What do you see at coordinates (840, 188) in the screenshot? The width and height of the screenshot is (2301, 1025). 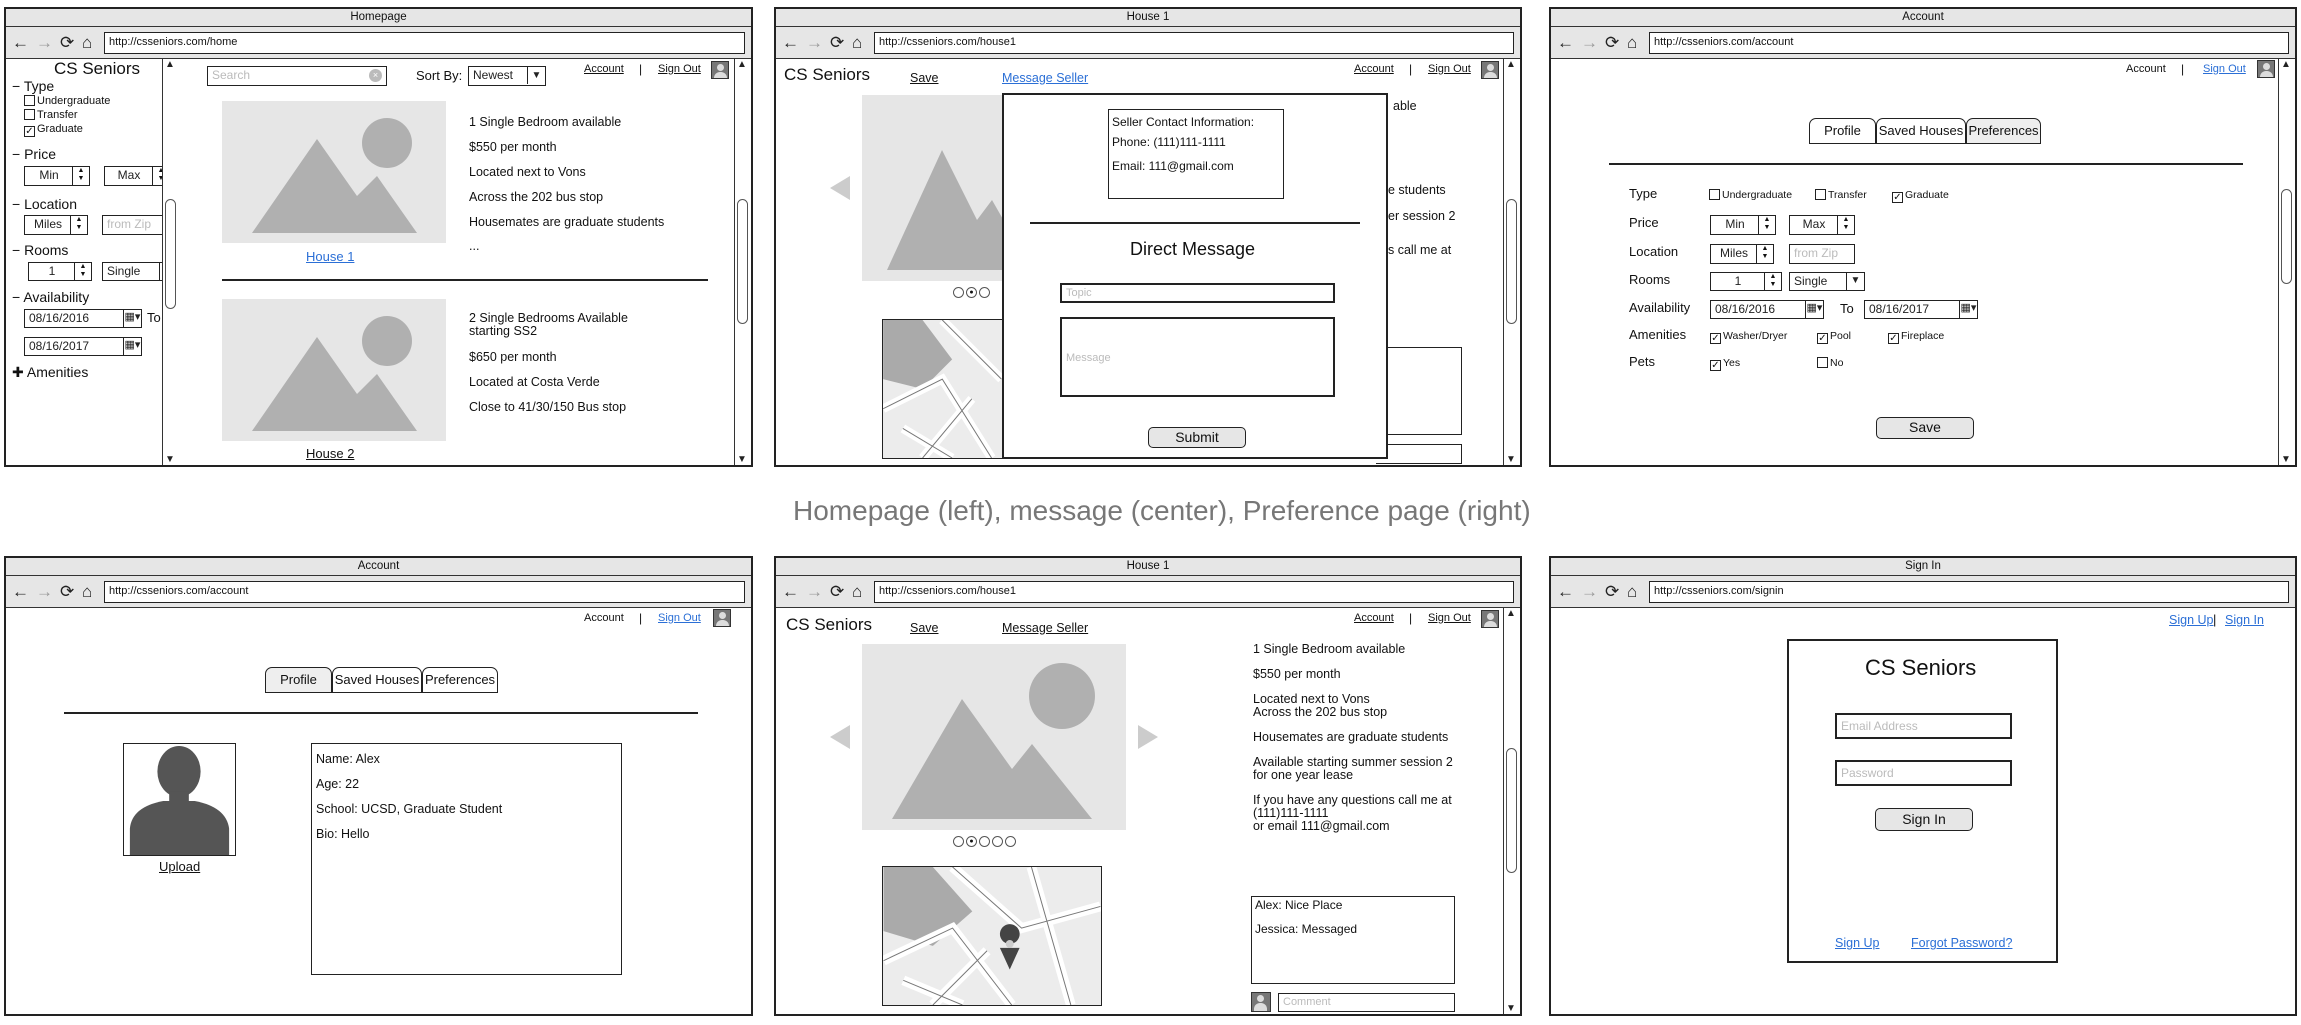 I see `prev-image-icon` at bounding box center [840, 188].